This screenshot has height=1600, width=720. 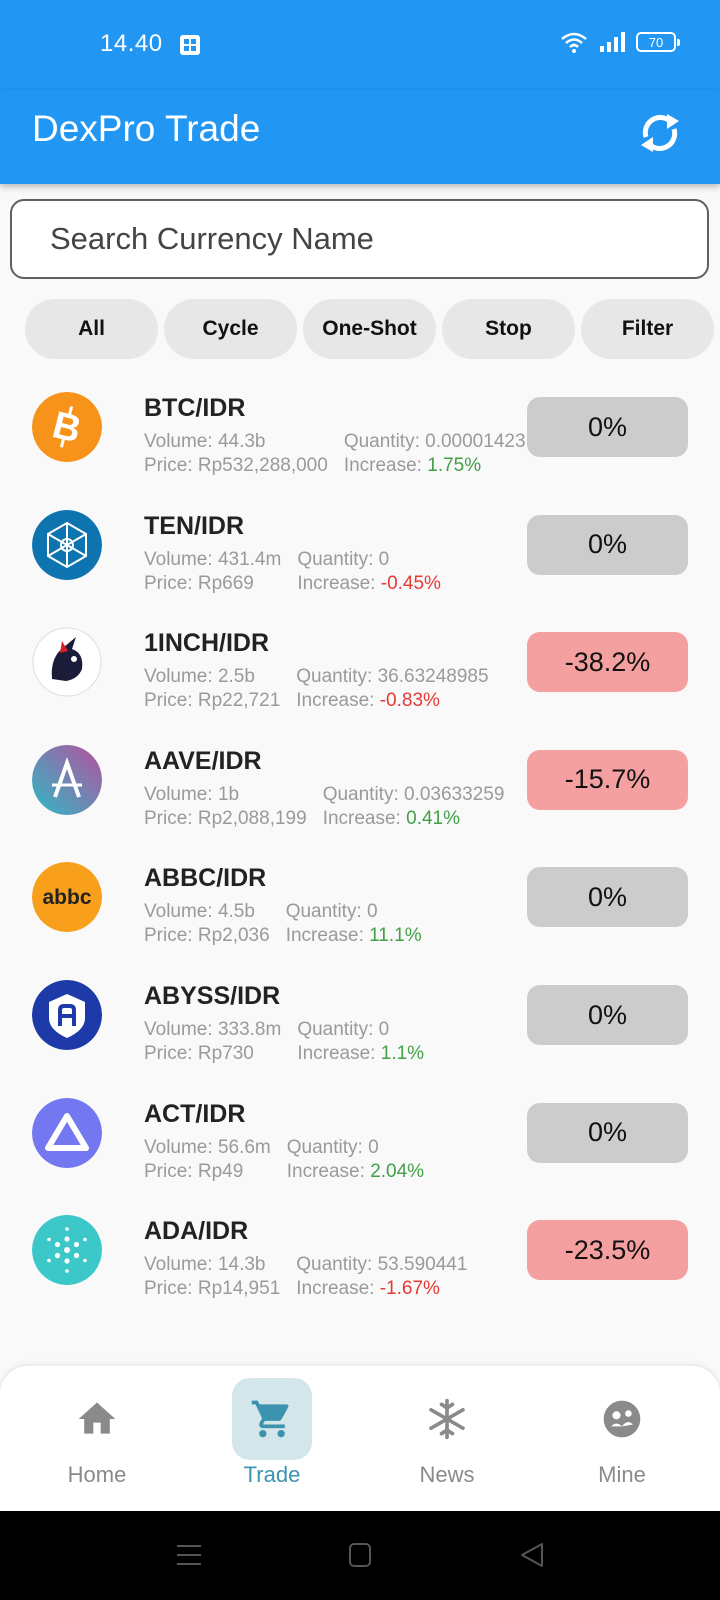 I want to click on nav-trade-label: Trade, so click(x=272, y=1474).